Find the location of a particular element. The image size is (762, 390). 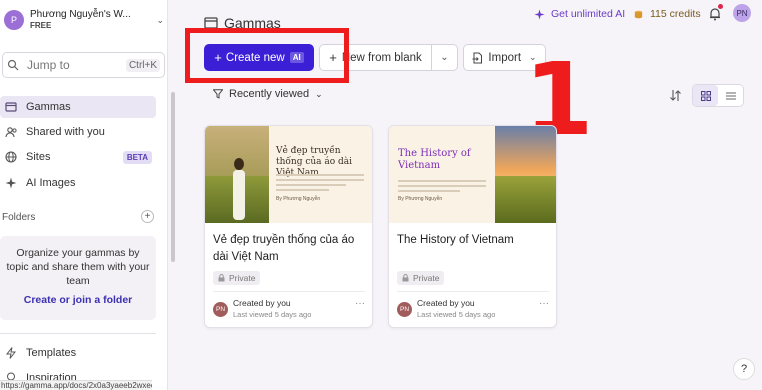

gamma-icon is located at coordinates (11, 107).